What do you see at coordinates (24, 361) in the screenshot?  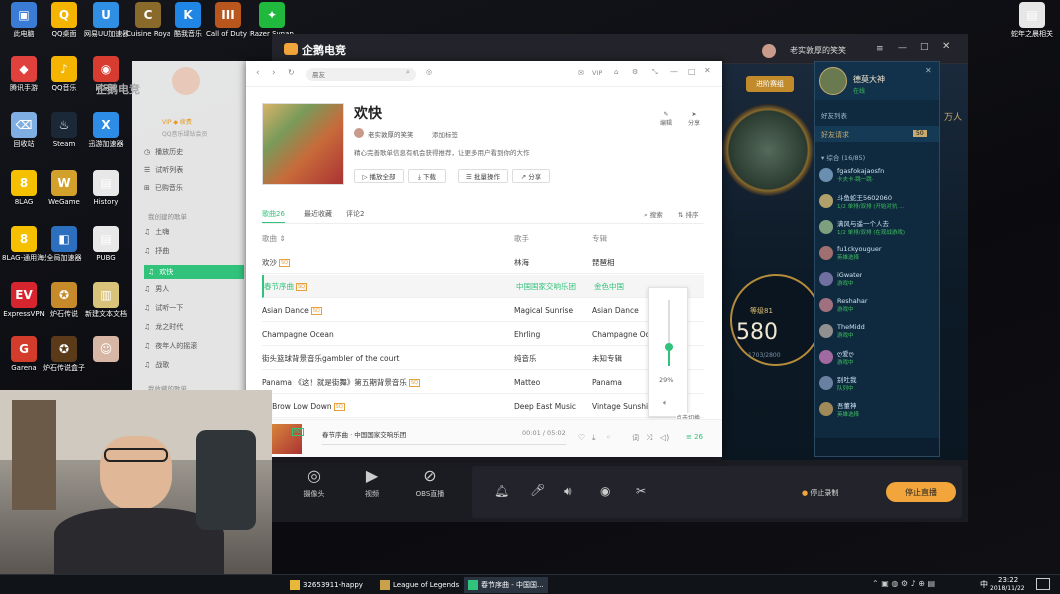 I see `desktop-icon: G Garena` at bounding box center [24, 361].